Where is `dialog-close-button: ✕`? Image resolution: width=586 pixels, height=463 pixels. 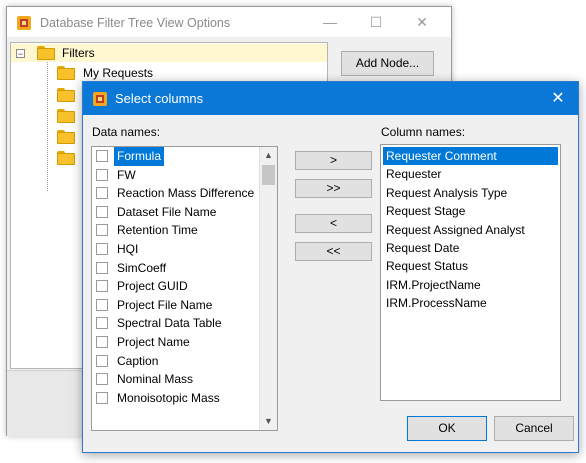
dialog-close-button: ✕ is located at coordinates (558, 98).